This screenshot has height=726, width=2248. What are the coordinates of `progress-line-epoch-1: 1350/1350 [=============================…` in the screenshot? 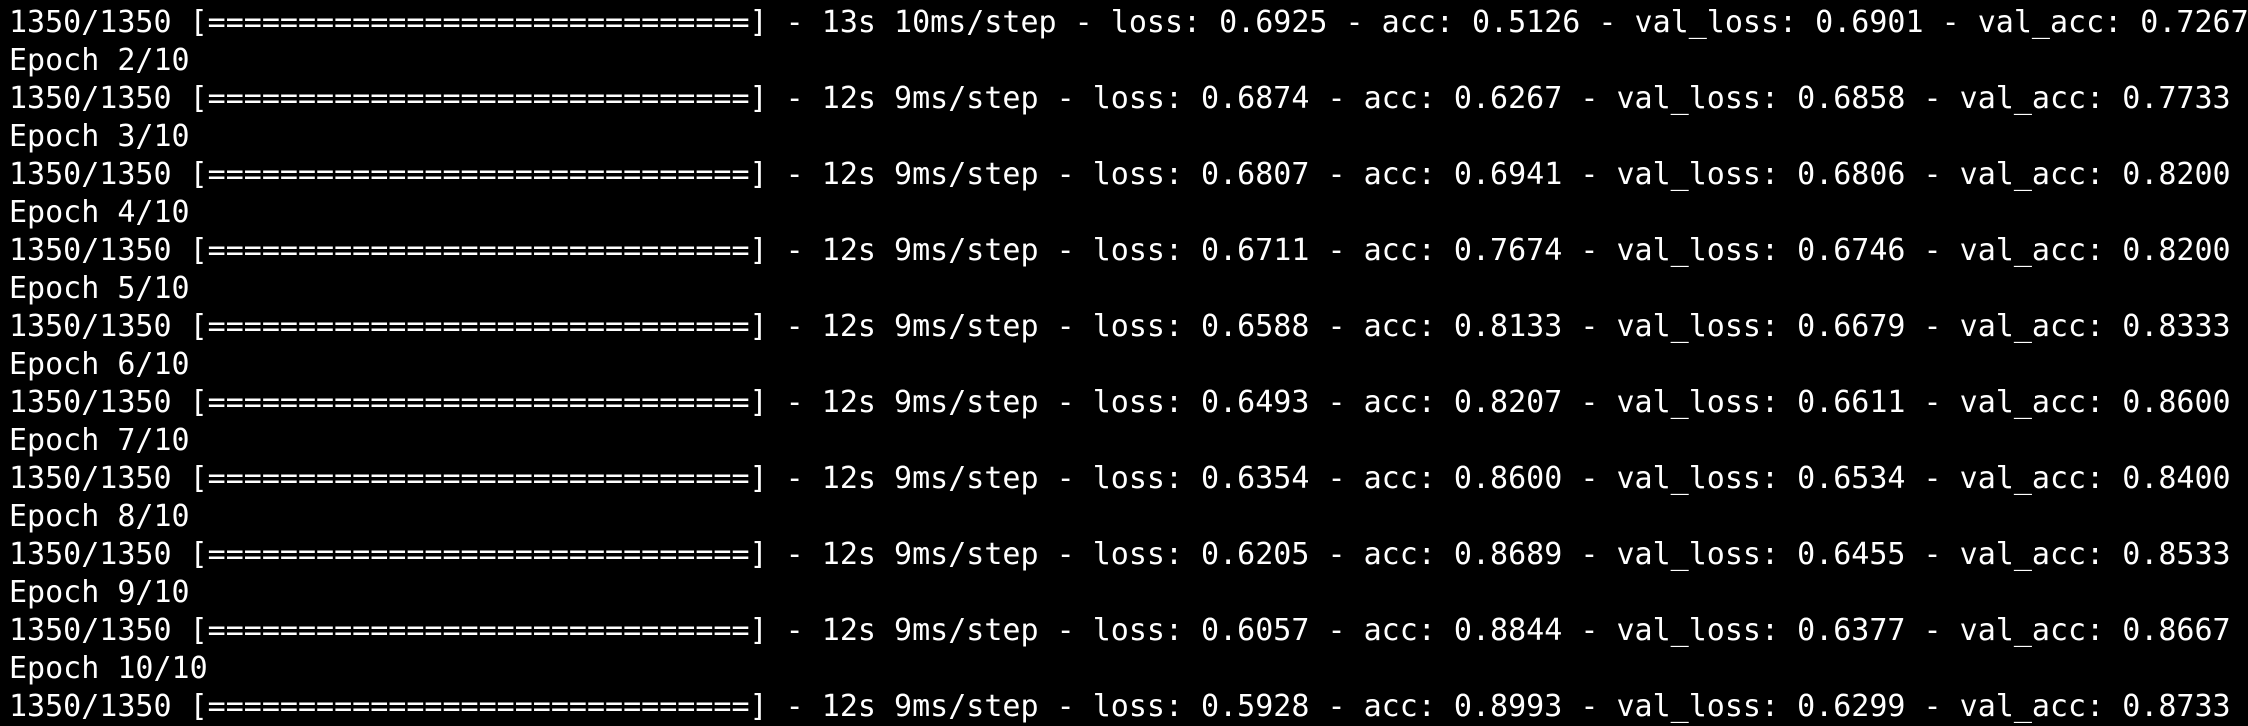 It's located at (1128, 22).